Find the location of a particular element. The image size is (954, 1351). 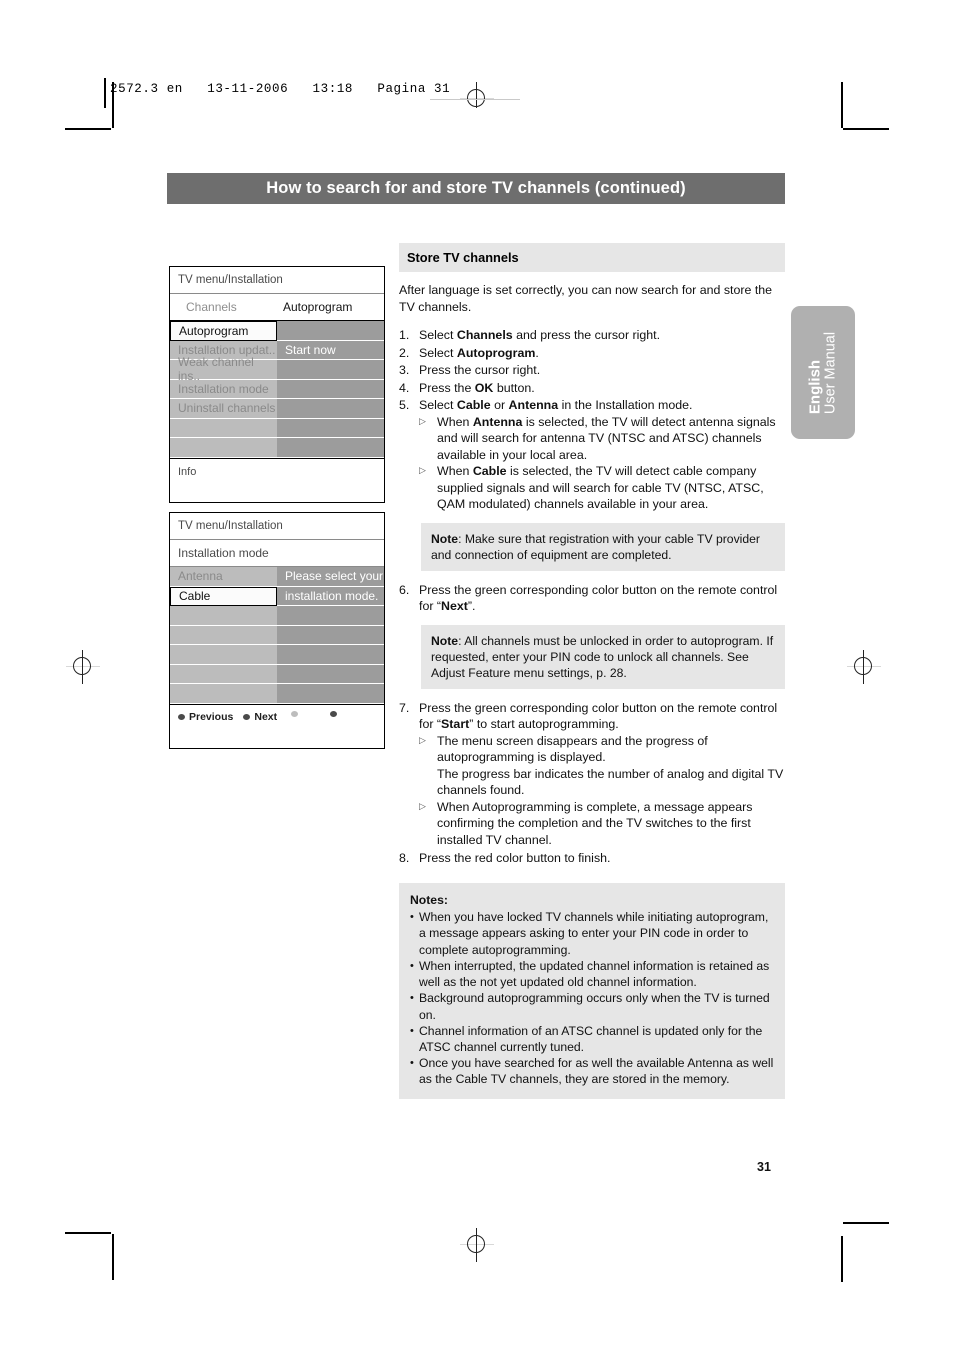

language-side-tab: English User Manual is located at coordinates (823, 372).